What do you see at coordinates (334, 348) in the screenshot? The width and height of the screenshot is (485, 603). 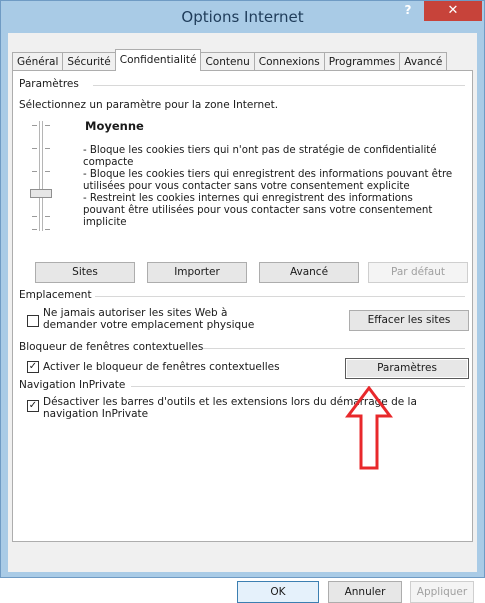 I see `bloqueur-group-divider` at bounding box center [334, 348].